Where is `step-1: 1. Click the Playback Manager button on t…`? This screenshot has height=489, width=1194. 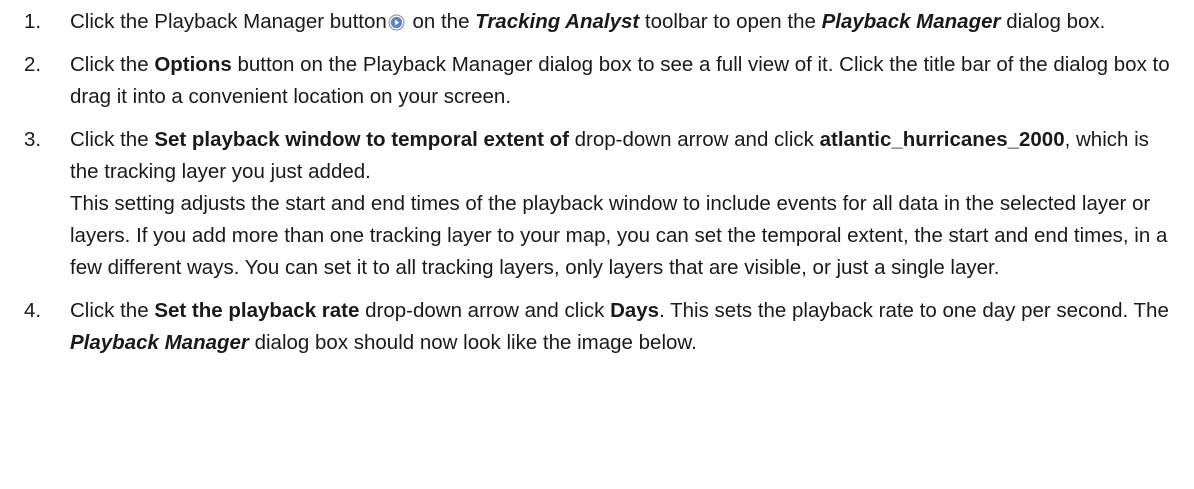 step-1: 1. Click the Playback Manager button on t… is located at coordinates (585, 22).